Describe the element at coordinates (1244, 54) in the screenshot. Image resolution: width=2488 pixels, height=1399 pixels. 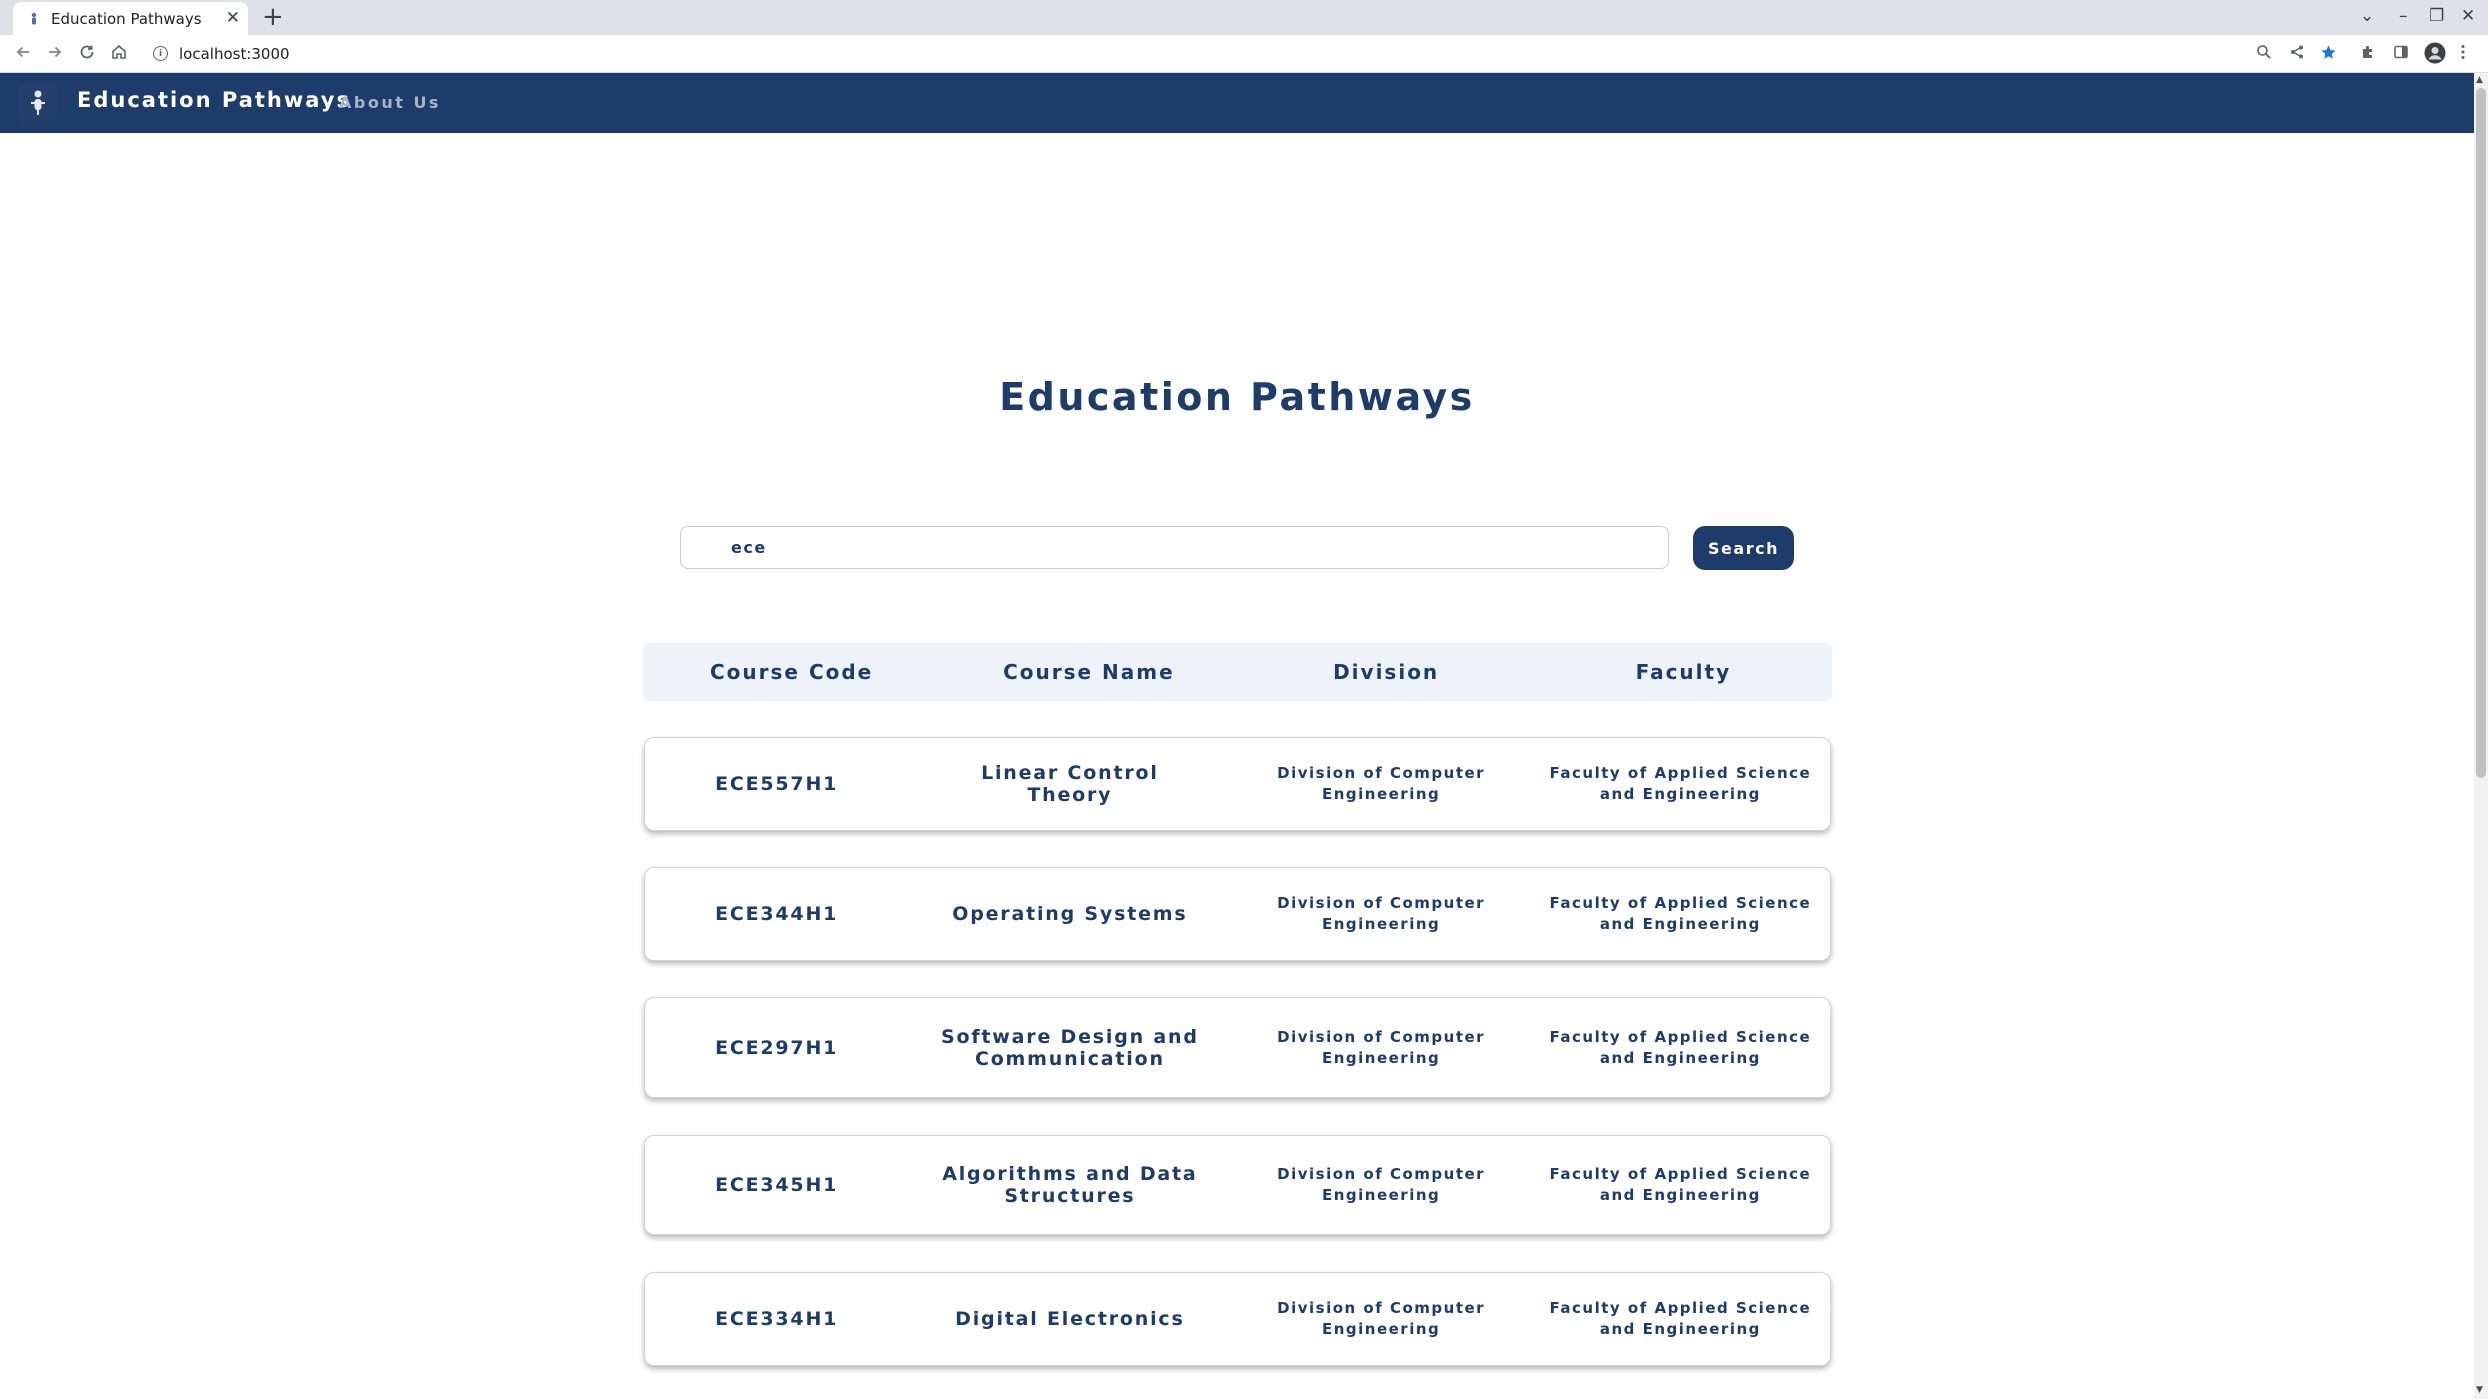
I see `browser-toolbar: i localhost:3000` at that location.